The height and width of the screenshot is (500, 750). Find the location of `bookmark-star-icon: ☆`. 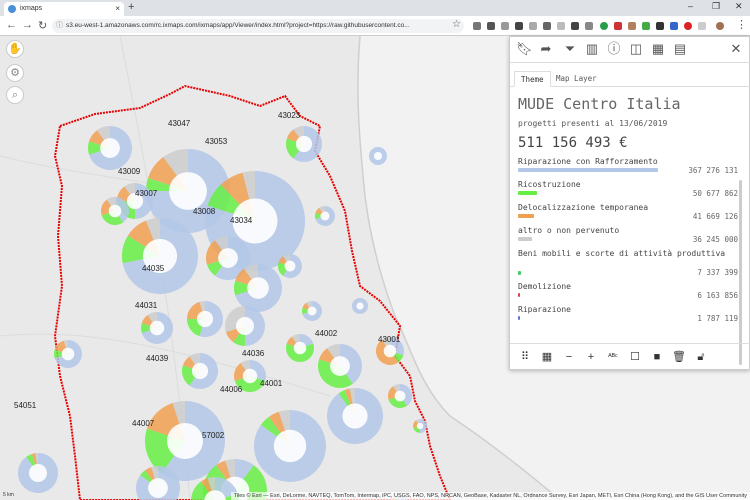

bookmark-star-icon: ☆ is located at coordinates (456, 24).